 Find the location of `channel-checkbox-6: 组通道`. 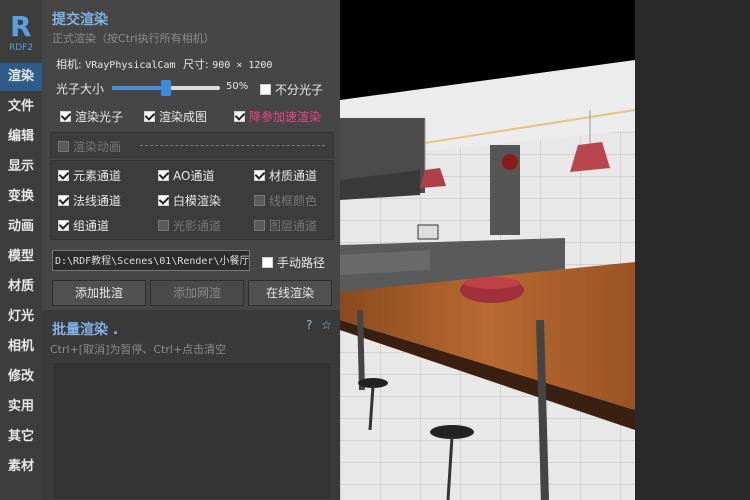

channel-checkbox-6: 组通道 is located at coordinates (83, 225).